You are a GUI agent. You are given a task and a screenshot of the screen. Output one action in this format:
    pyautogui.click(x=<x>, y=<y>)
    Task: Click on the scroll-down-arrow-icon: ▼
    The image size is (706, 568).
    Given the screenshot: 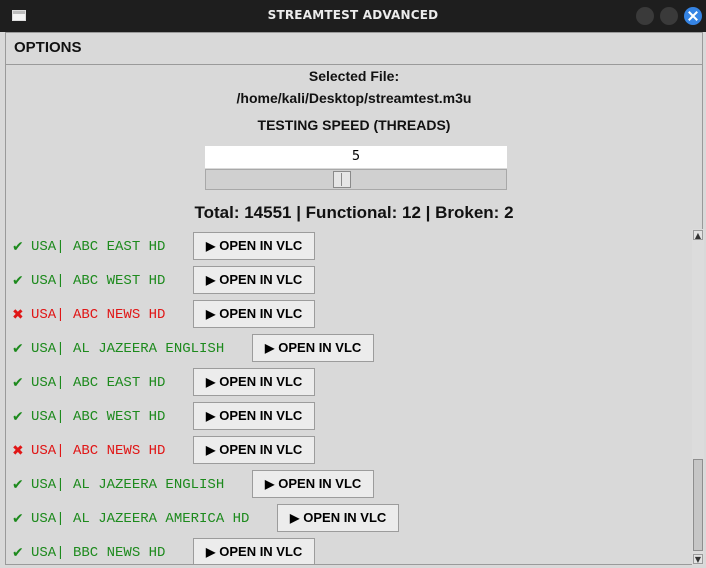 What is the action you would take?
    pyautogui.click(x=698, y=559)
    